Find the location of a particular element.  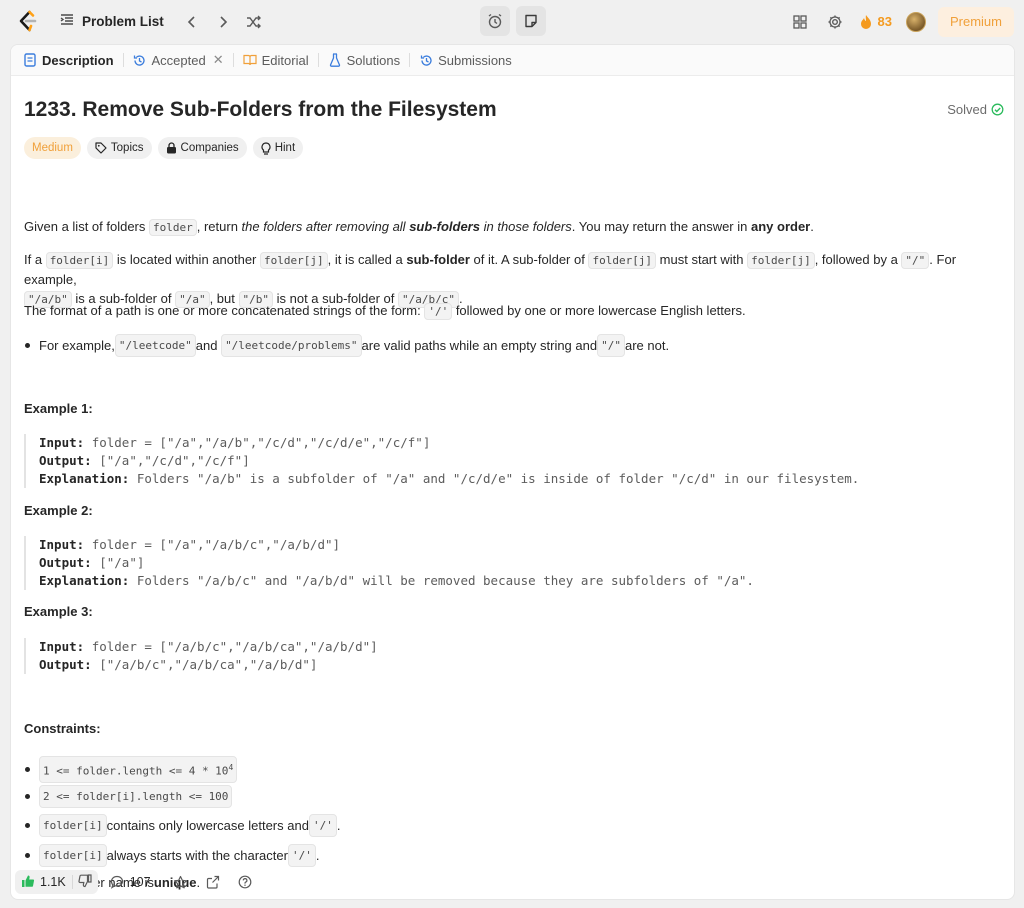

tab-editorial: Editorial is located at coordinates (276, 60).